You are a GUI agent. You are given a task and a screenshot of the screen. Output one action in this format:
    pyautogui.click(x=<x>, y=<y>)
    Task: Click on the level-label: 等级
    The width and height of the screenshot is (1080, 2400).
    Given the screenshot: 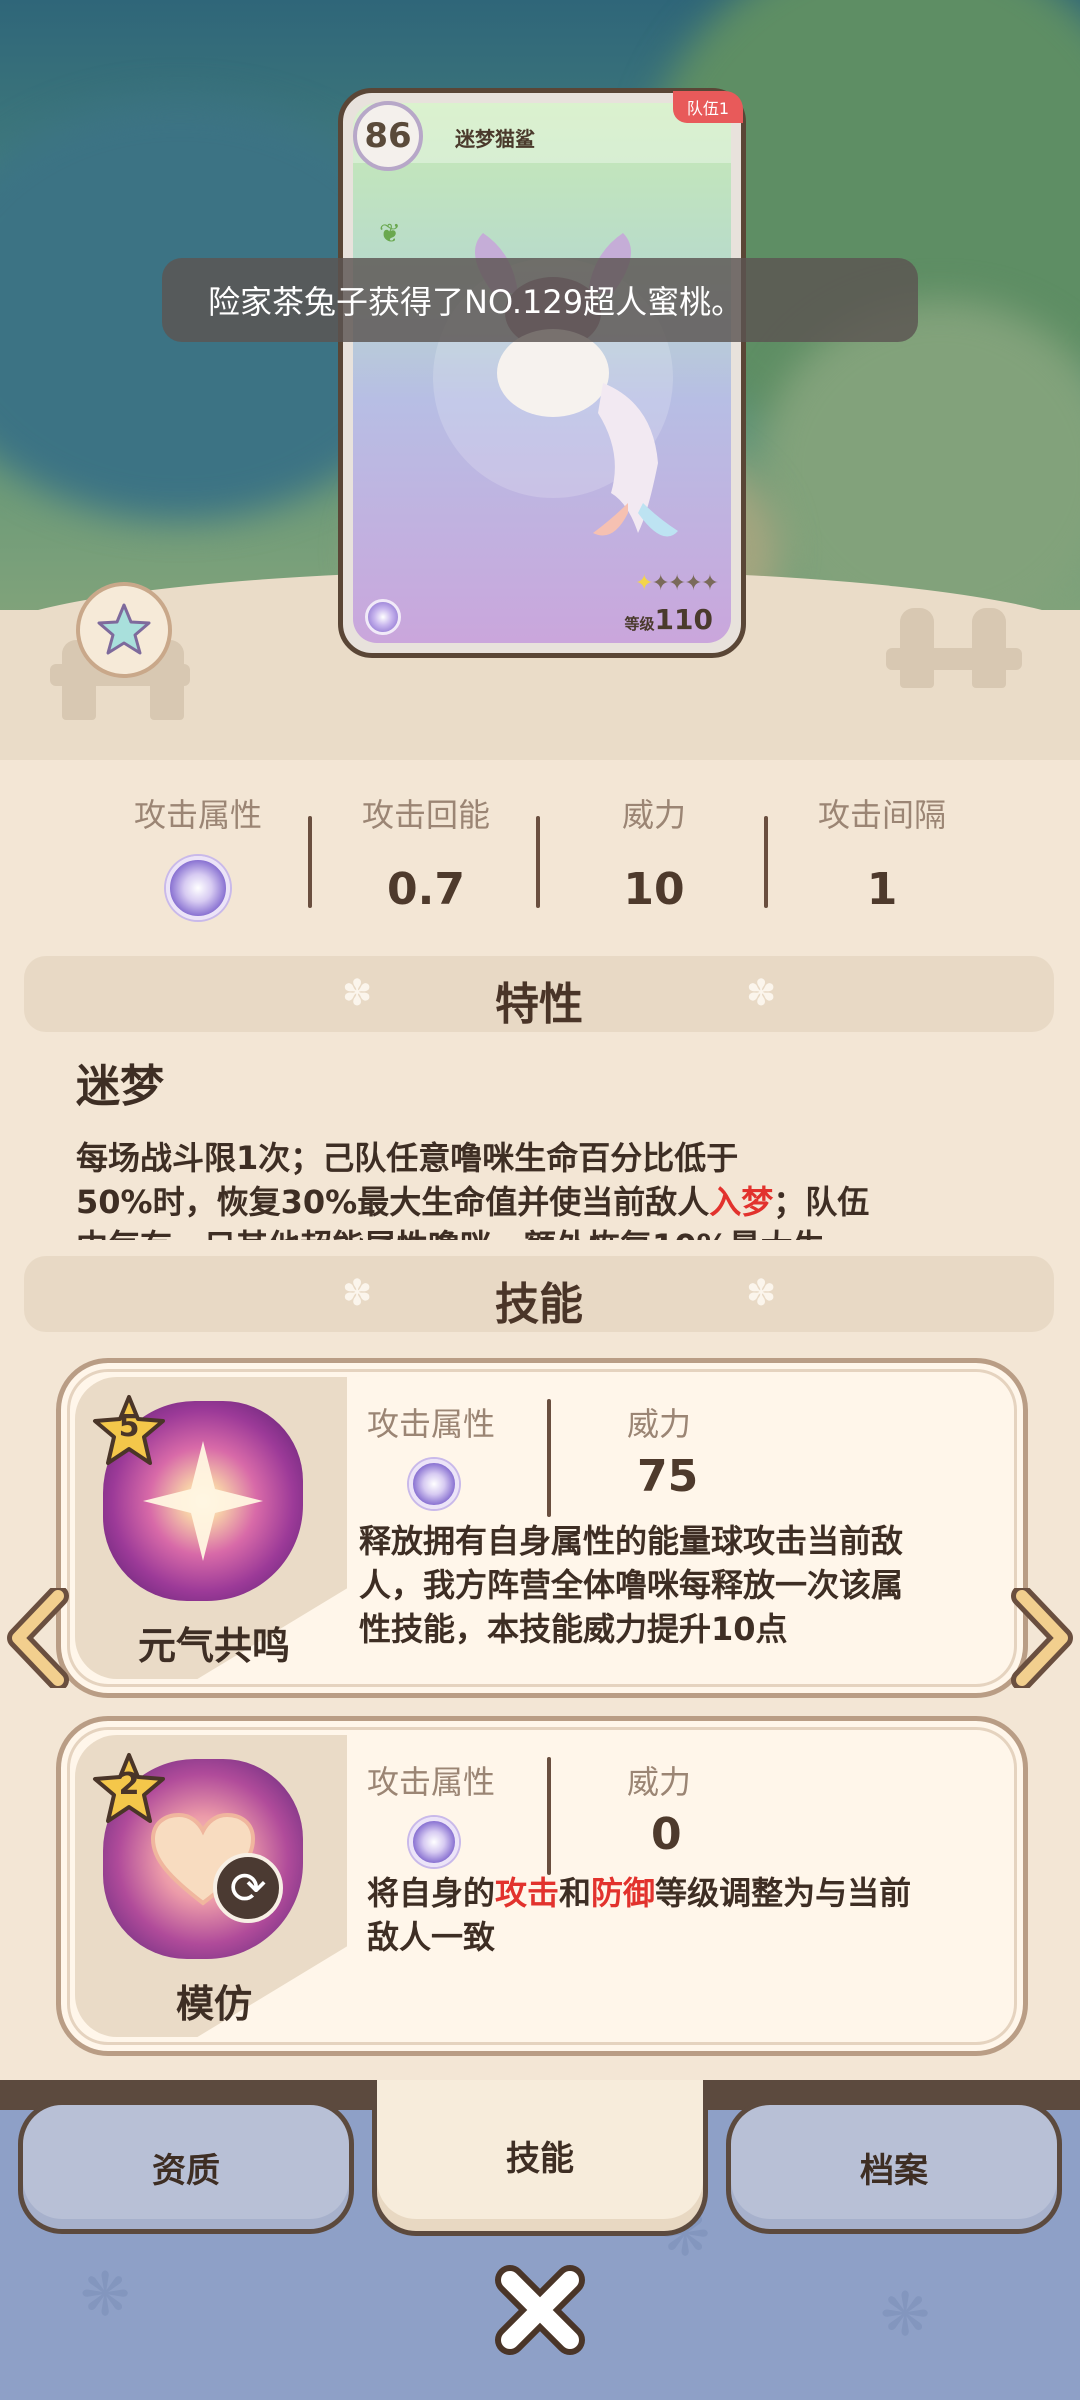 What is the action you would take?
    pyautogui.click(x=639, y=624)
    